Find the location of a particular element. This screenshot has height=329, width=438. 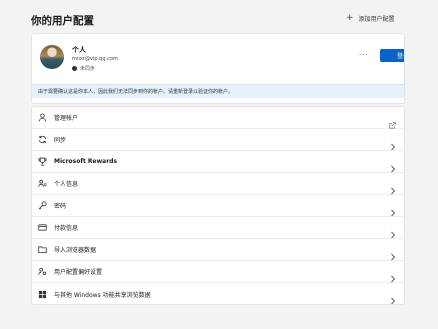

plus-icon: + is located at coordinates (350, 18).